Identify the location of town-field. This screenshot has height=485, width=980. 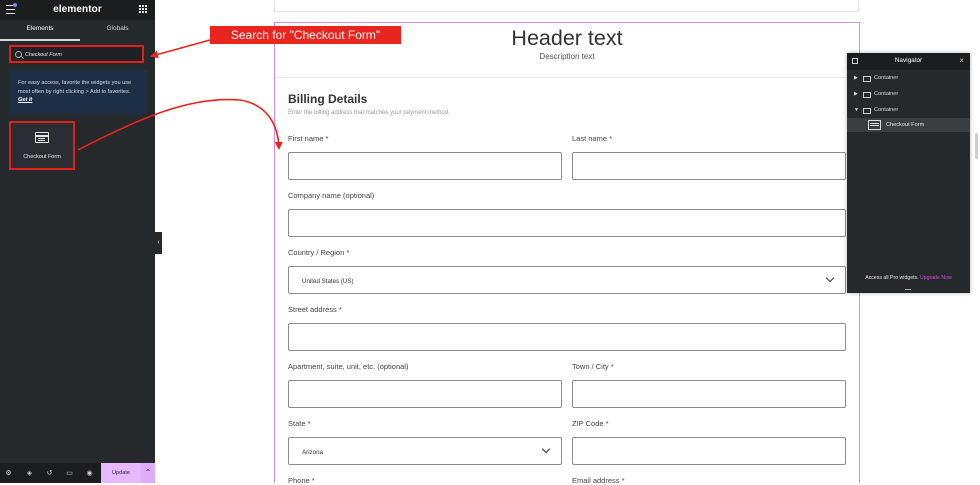
(709, 394).